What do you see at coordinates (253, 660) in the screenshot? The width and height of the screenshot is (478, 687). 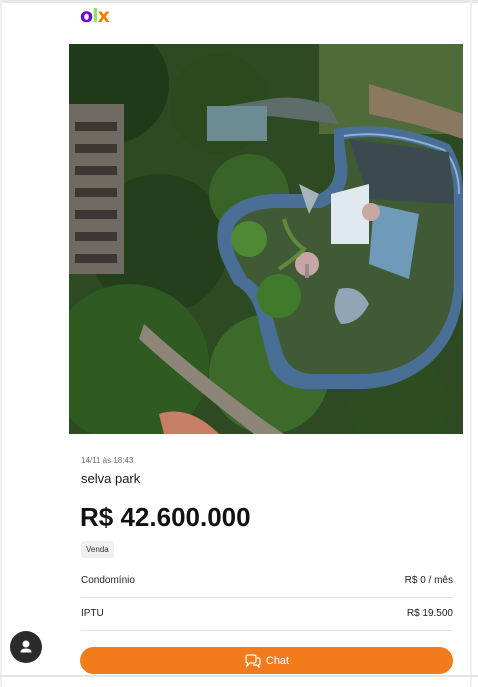 I see `chat-bubbles-icon` at bounding box center [253, 660].